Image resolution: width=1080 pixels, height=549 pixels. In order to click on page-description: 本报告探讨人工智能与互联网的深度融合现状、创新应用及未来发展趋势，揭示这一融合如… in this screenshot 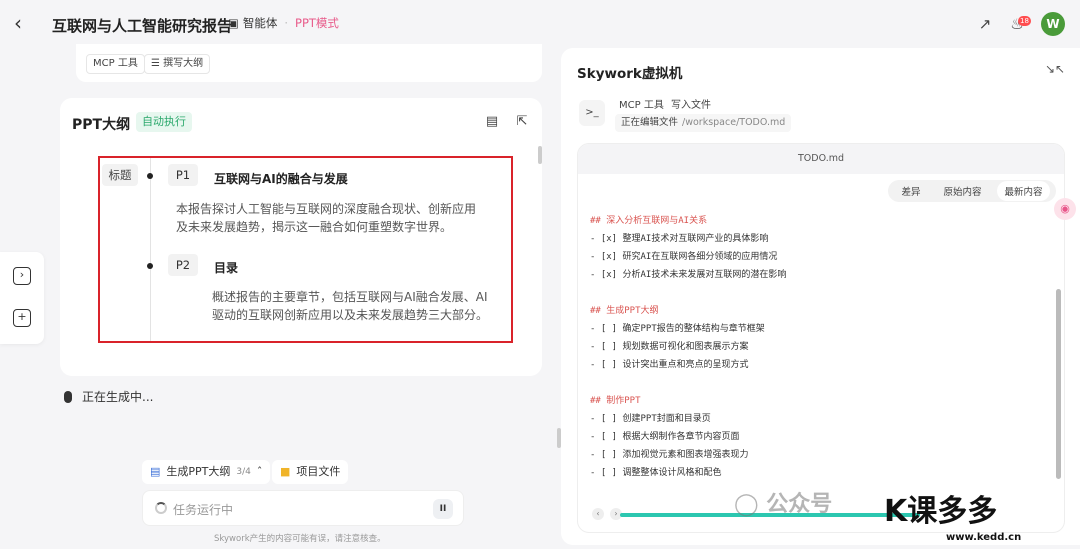, I will do `click(326, 218)`.